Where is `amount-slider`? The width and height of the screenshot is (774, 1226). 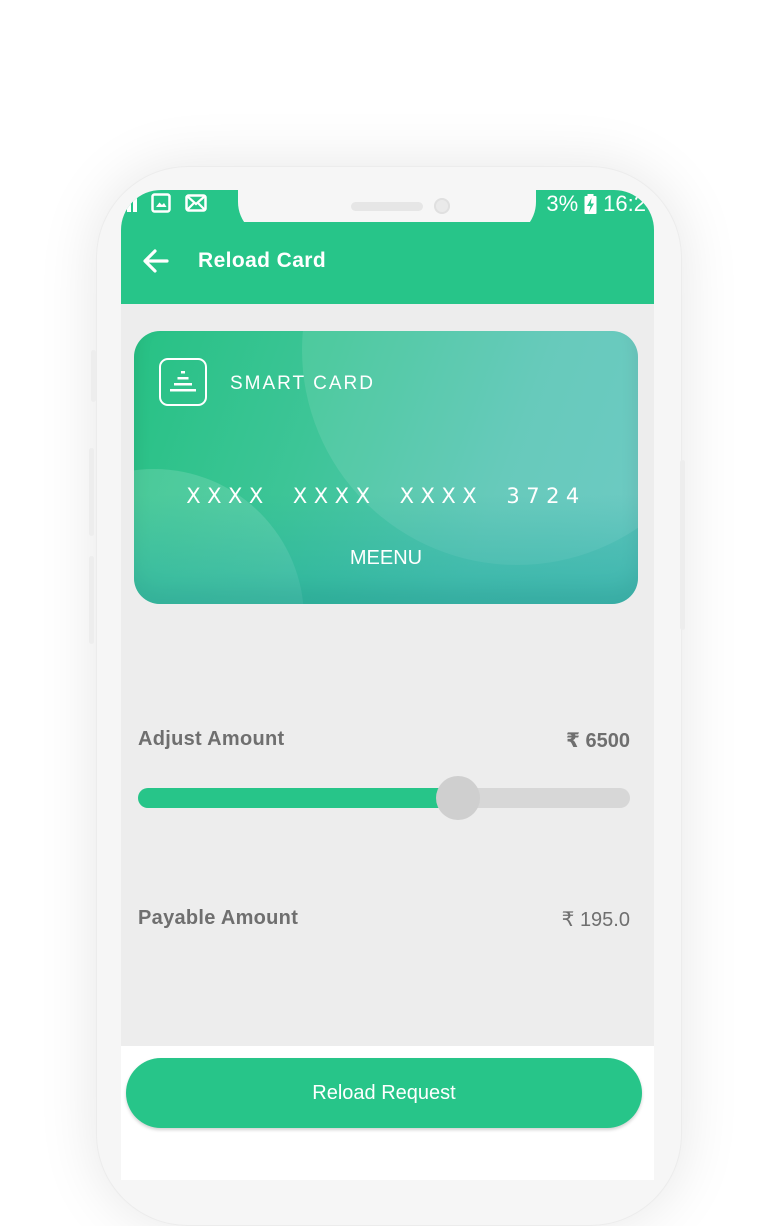
amount-slider is located at coordinates (384, 798).